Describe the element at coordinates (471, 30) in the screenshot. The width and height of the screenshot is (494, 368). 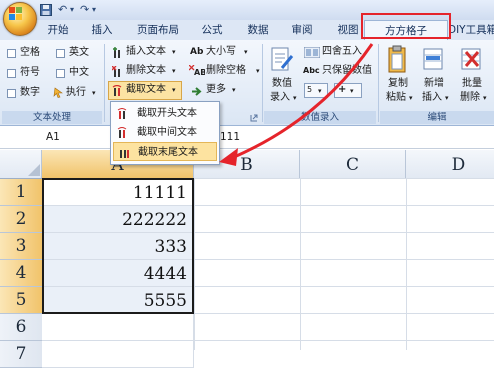
I see `tab-diy-toolbox: DIY工具箱` at that location.